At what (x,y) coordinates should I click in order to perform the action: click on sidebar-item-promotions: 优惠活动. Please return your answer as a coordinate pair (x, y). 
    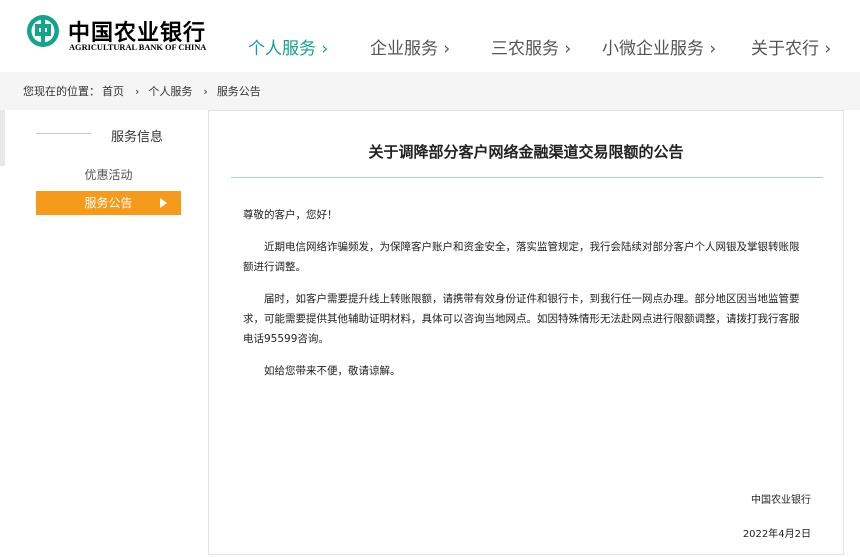
    Looking at the image, I should click on (108, 175).